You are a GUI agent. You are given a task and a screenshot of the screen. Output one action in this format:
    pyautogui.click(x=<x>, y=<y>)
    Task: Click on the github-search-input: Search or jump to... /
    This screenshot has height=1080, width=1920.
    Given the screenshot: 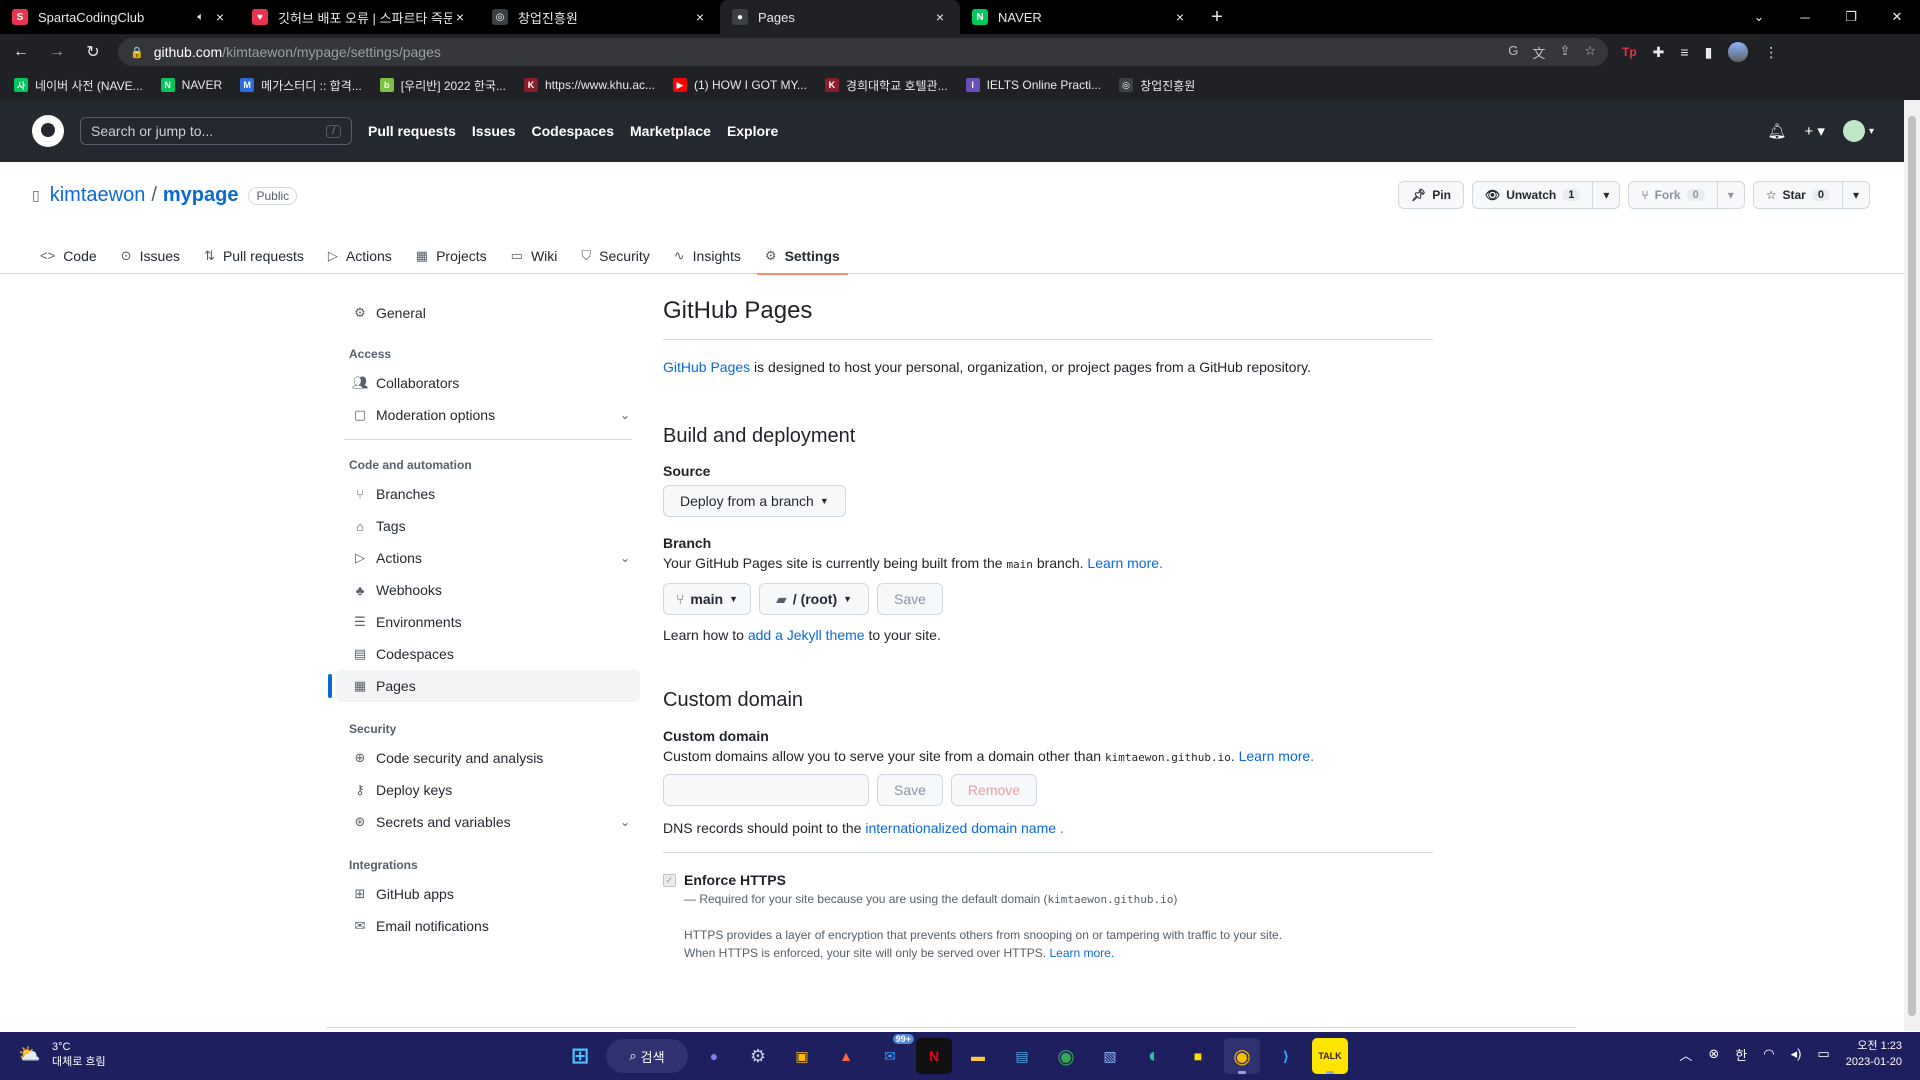 What is the action you would take?
    pyautogui.click(x=216, y=131)
    